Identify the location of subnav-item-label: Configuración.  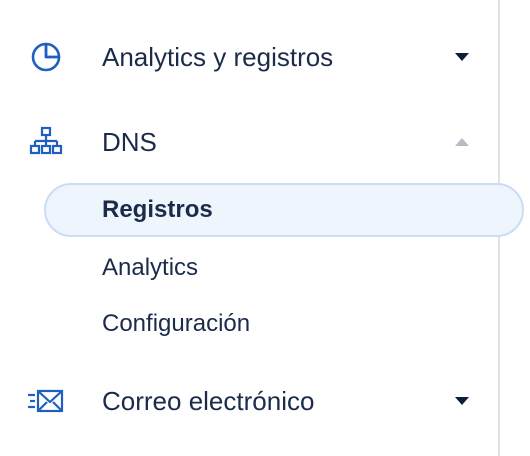
(176, 323).